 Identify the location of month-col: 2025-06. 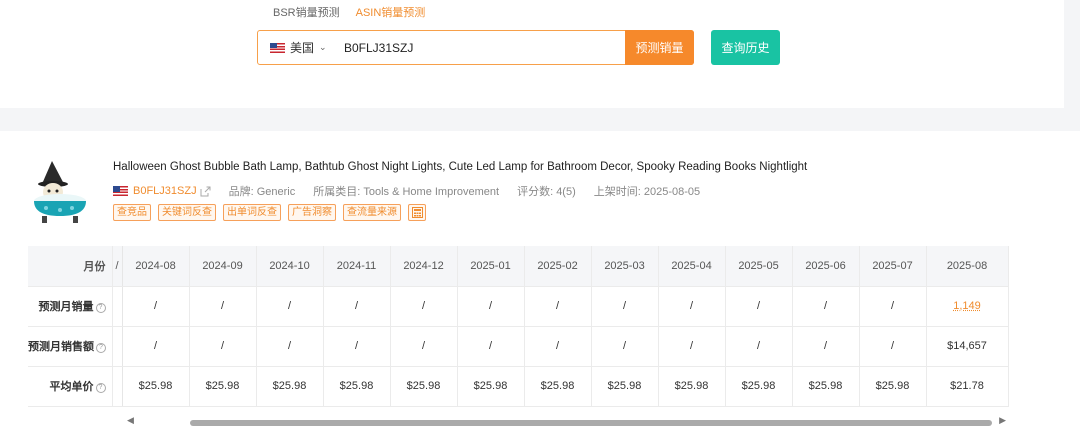
(826, 266).